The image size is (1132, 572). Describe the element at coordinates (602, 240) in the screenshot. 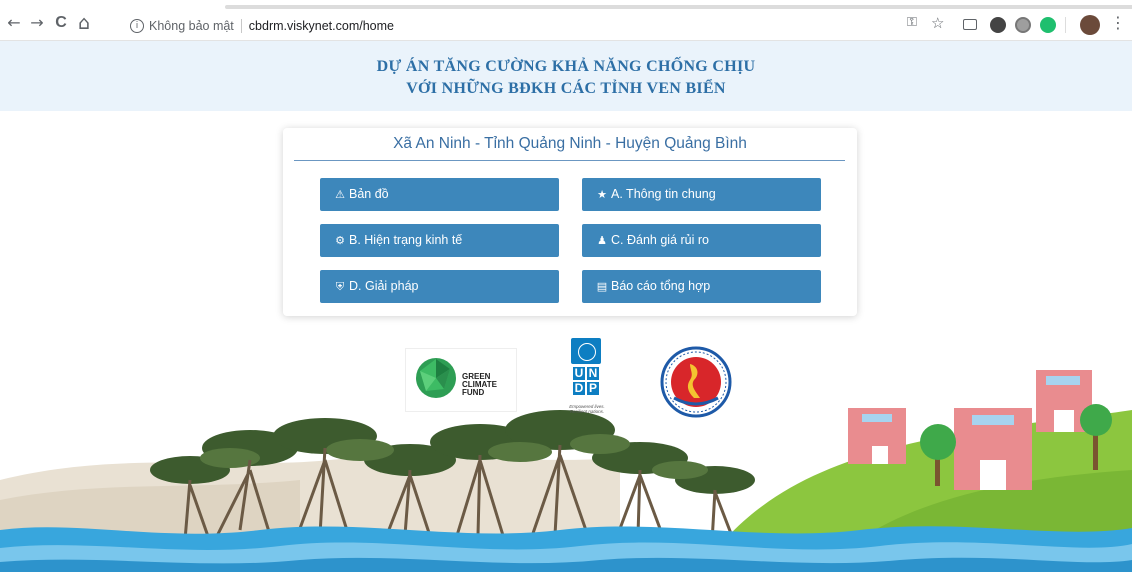

I see `user-icon: ♟` at that location.